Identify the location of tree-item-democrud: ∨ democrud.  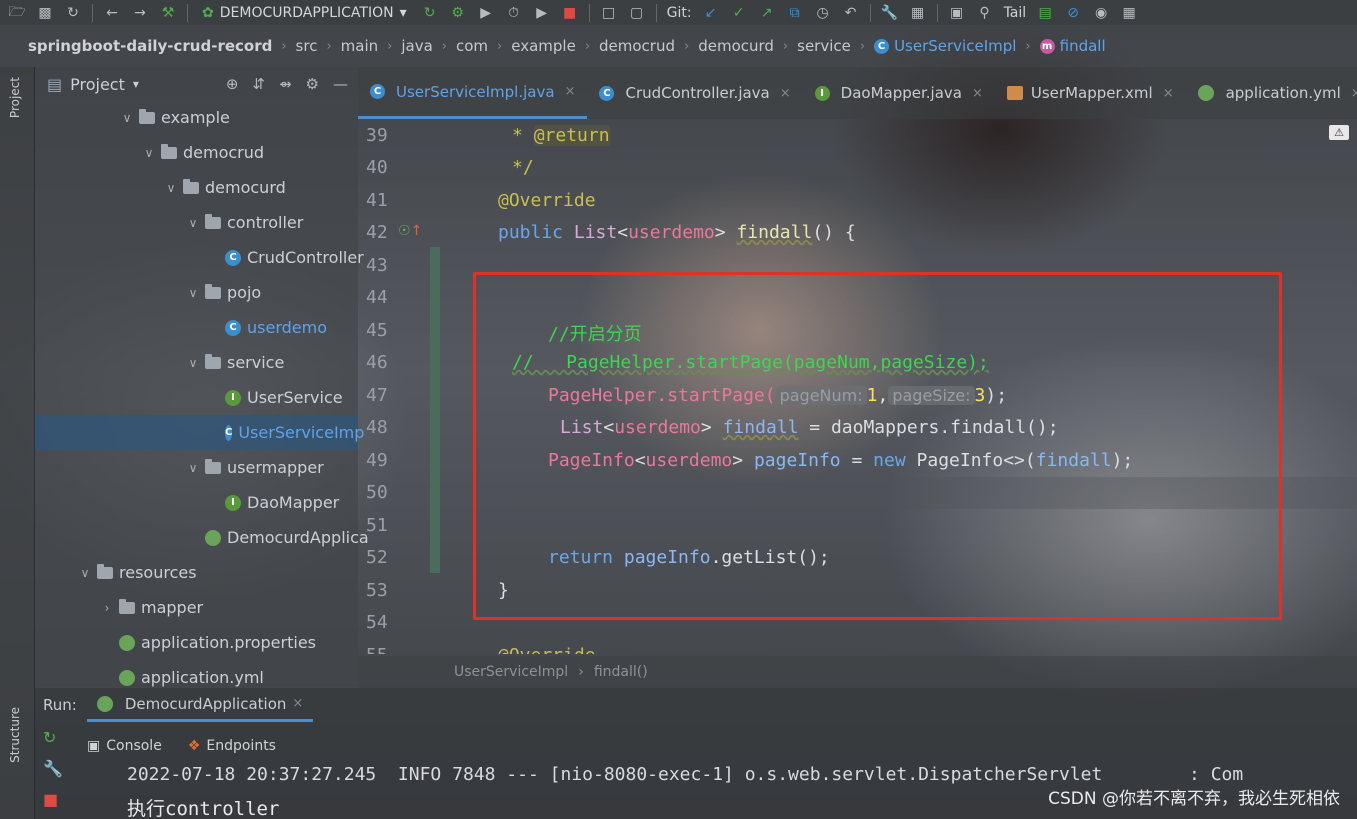
(202, 152).